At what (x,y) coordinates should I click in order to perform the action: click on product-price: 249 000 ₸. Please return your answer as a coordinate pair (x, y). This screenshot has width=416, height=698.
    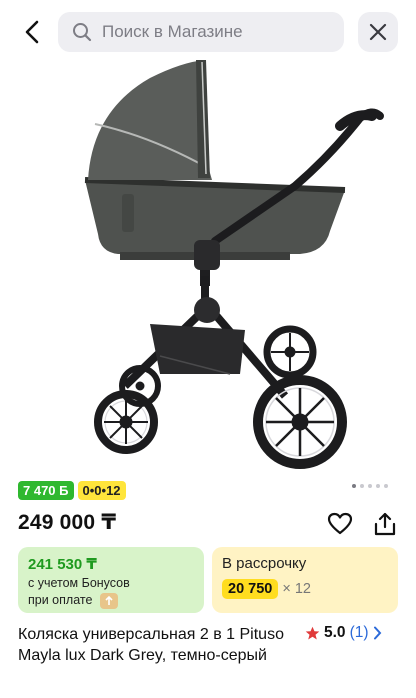
    Looking at the image, I should click on (67, 522).